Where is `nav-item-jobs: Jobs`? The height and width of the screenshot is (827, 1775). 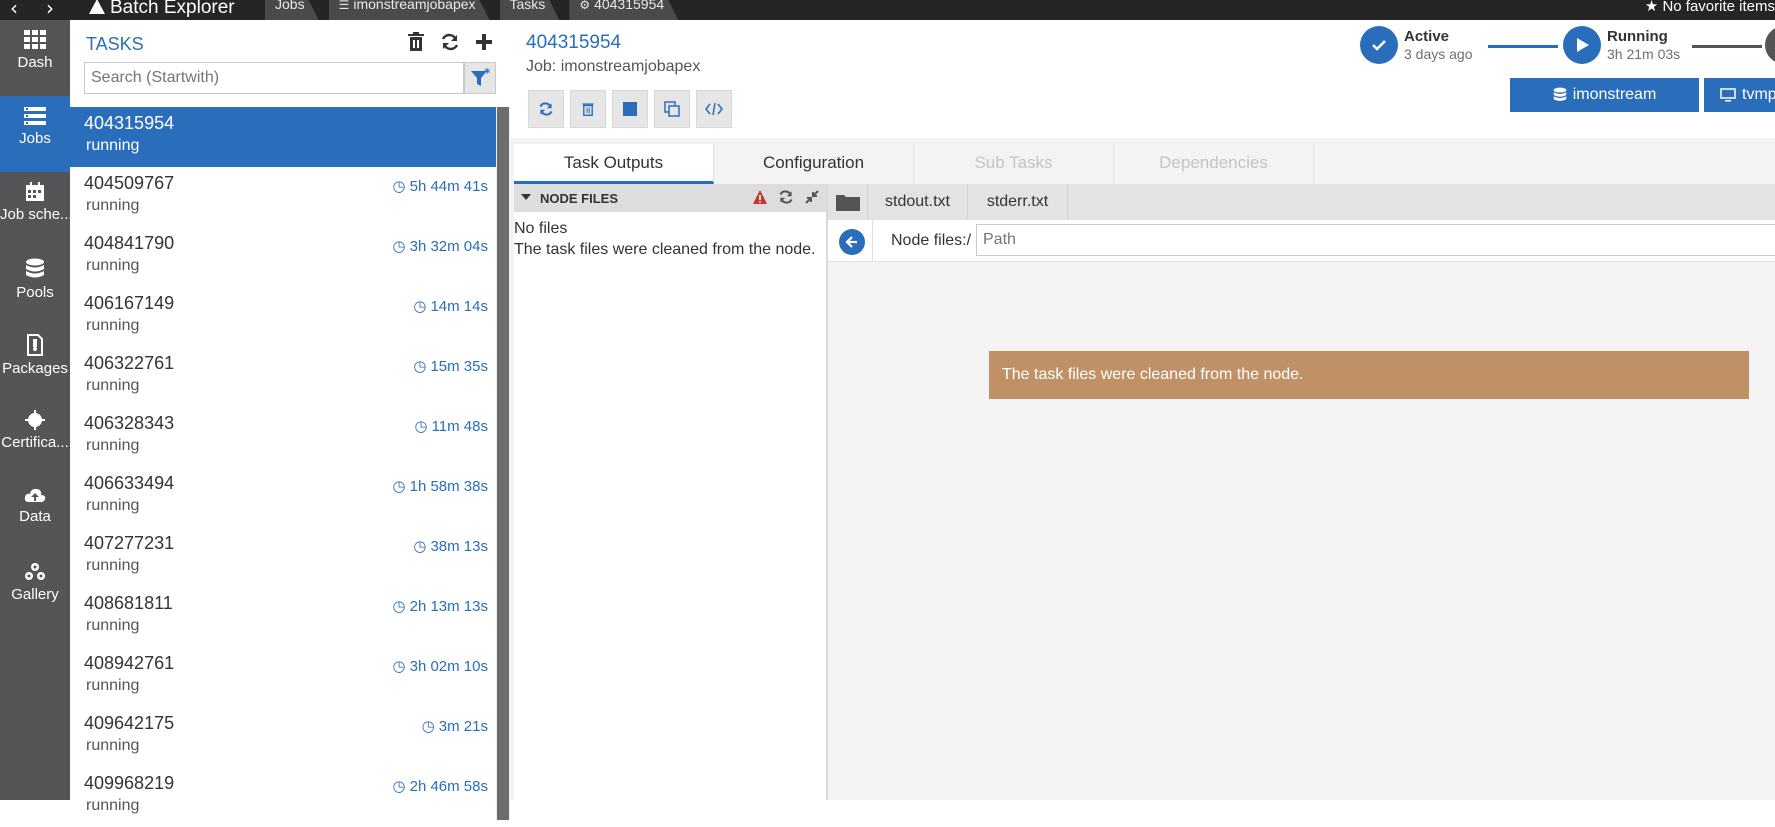
nav-item-jobs: Jobs is located at coordinates (35, 134).